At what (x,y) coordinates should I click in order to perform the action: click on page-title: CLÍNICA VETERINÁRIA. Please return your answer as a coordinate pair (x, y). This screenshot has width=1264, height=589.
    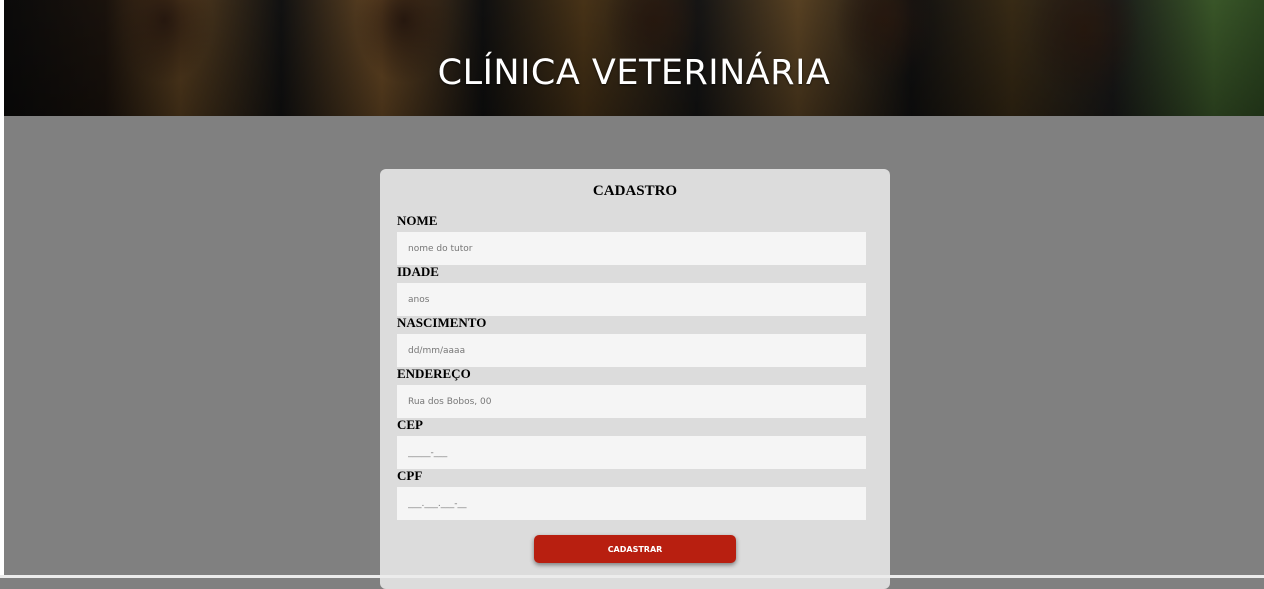
    Looking at the image, I should click on (634, 73).